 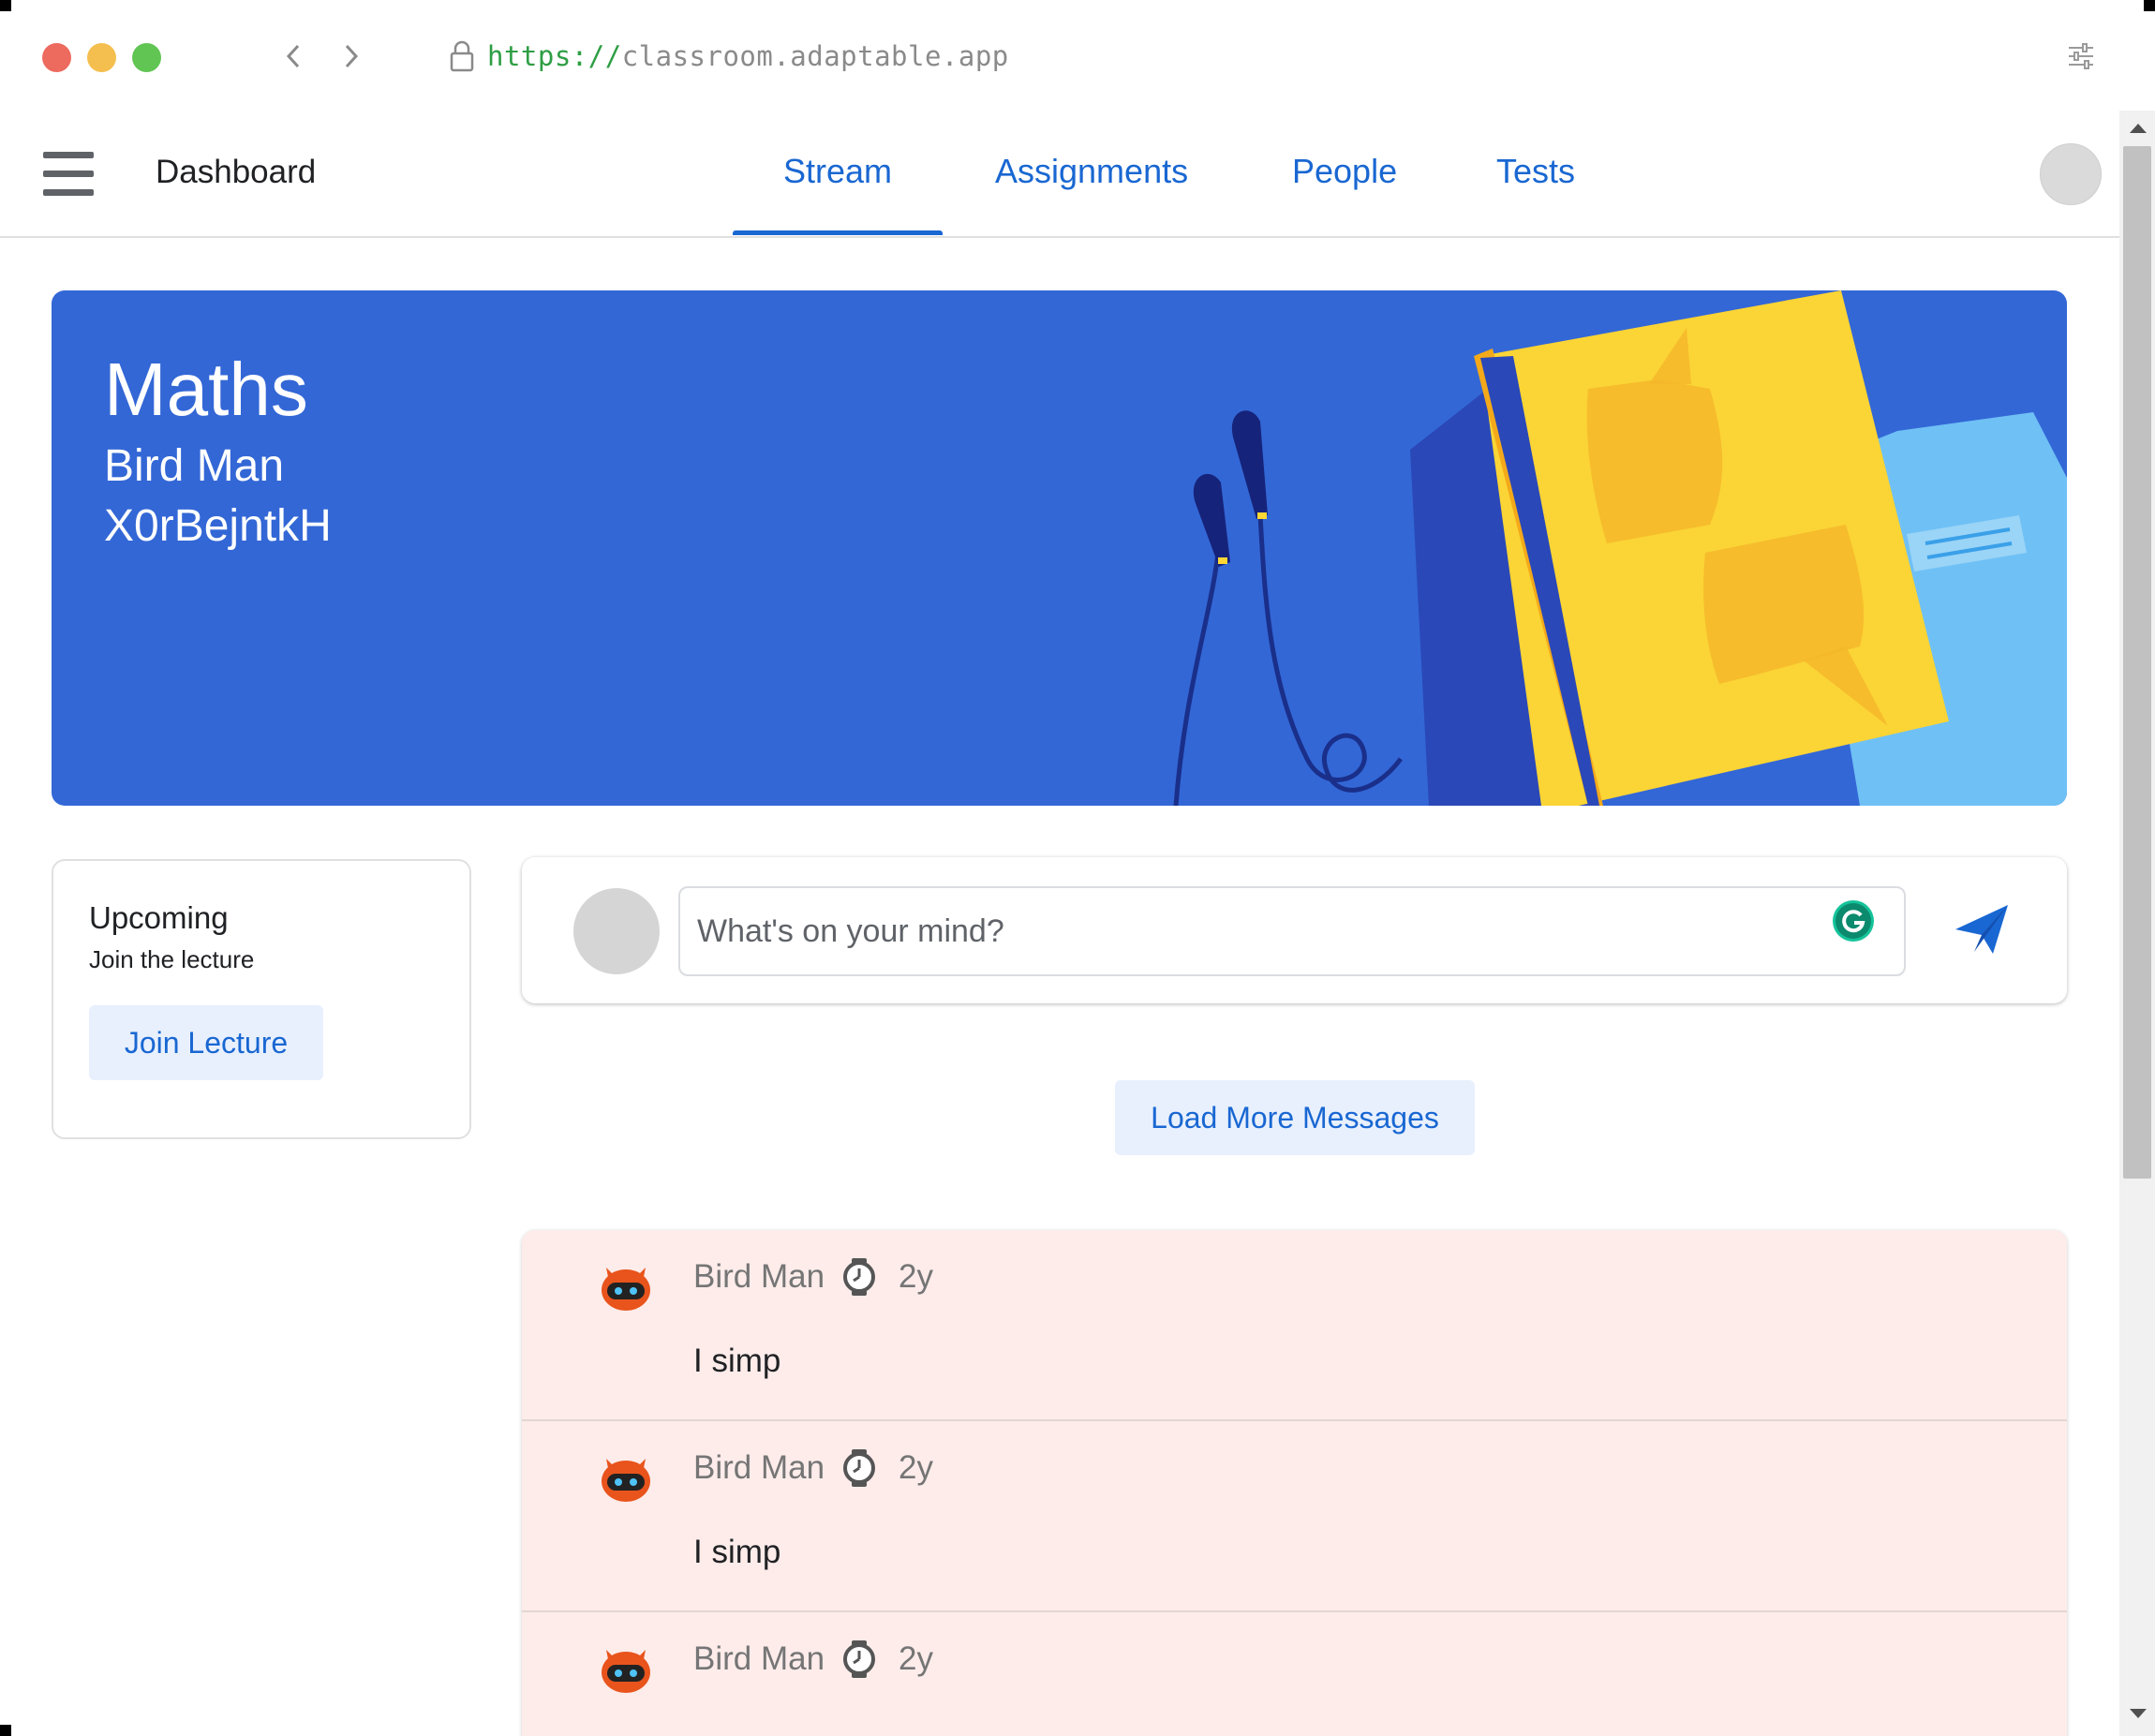 I want to click on user-avatar, so click(x=2071, y=174).